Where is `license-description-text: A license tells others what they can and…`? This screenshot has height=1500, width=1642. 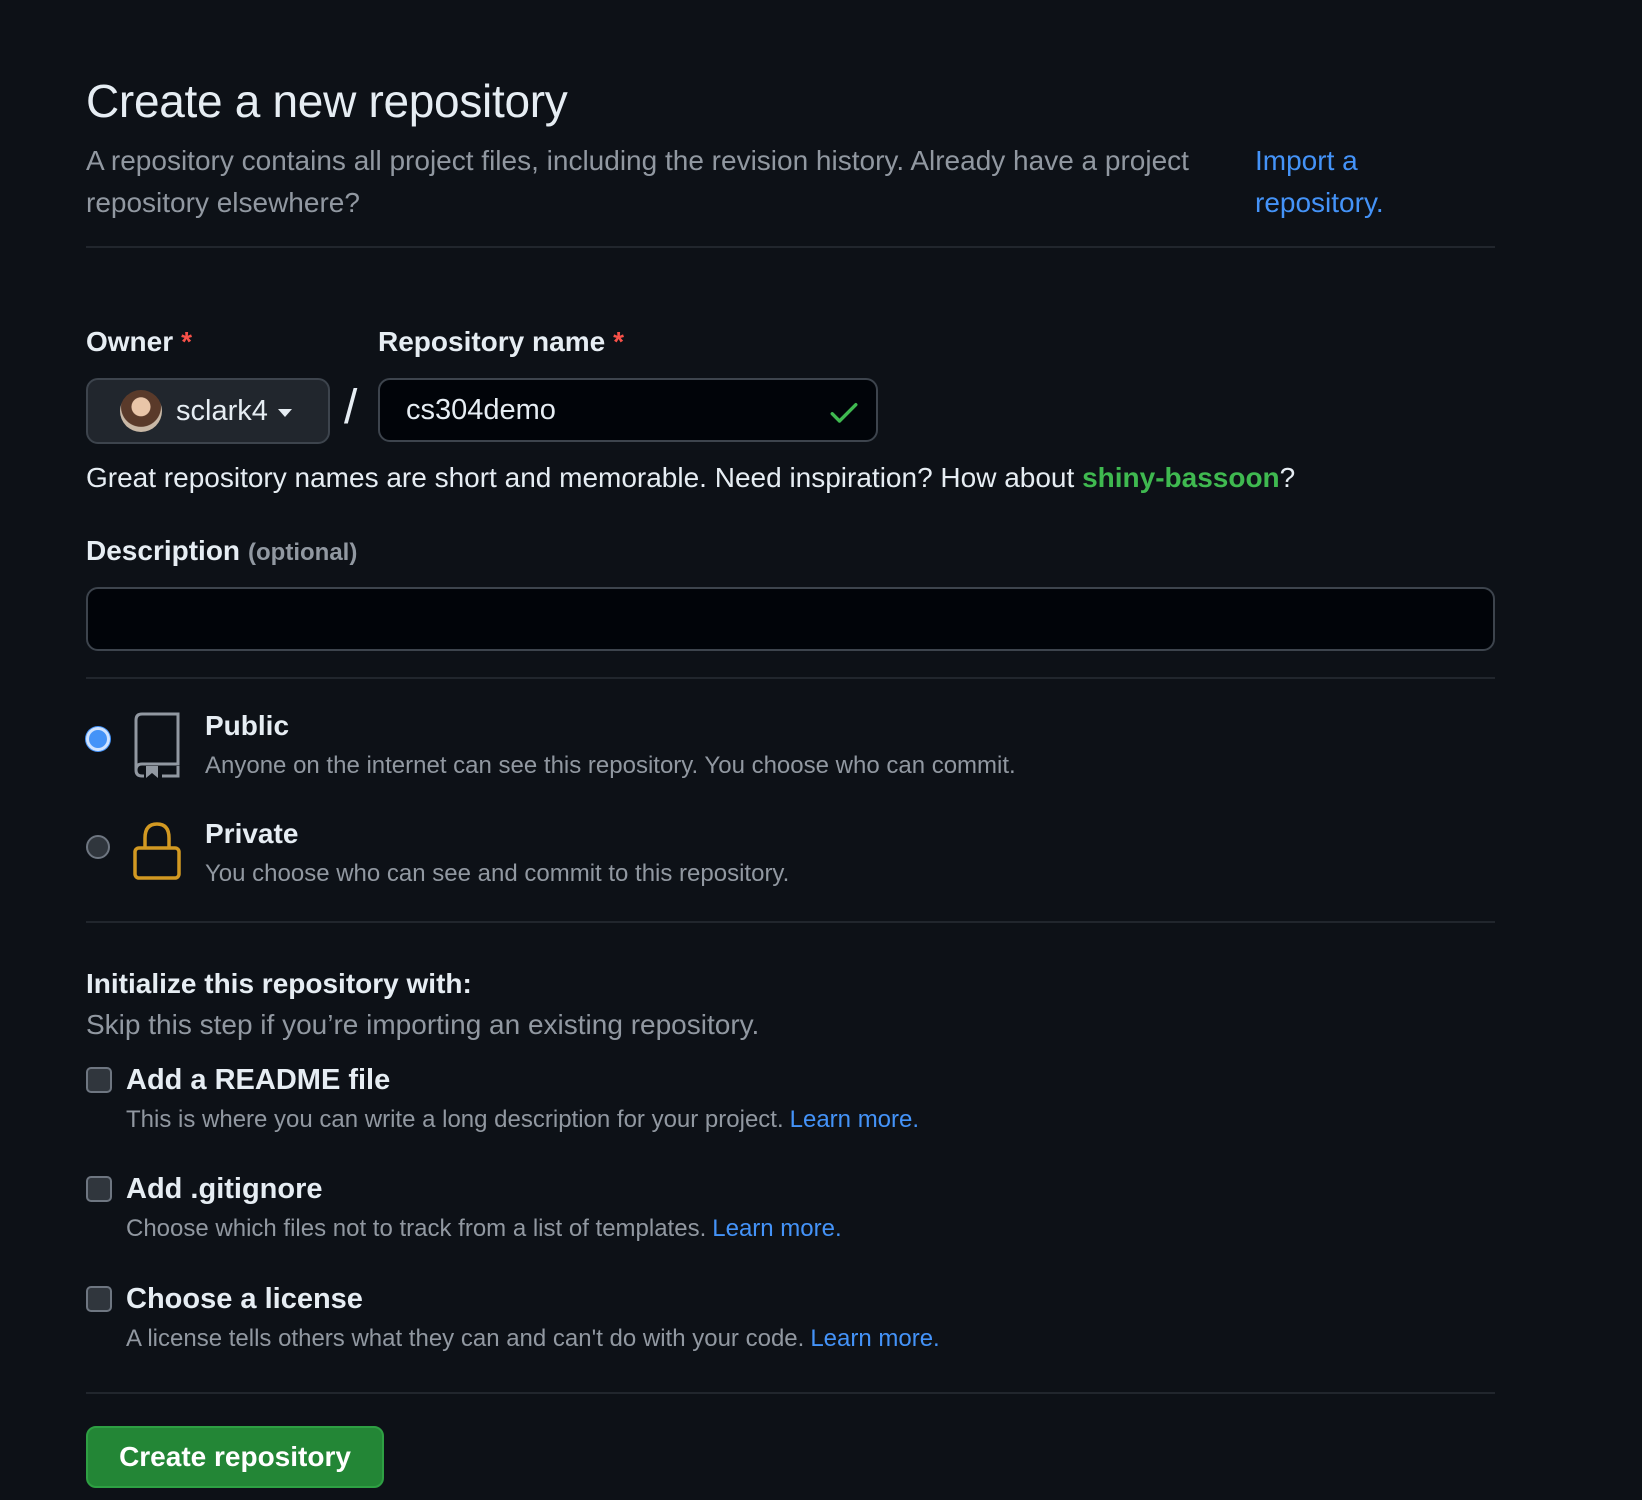 license-description-text: A license tells others what they can and… is located at coordinates (465, 1338).